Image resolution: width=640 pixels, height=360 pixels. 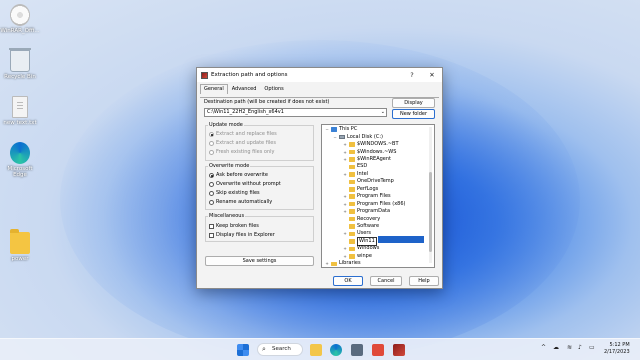 I want to click on desktop-icon-folder: power, so click(x=20, y=245).